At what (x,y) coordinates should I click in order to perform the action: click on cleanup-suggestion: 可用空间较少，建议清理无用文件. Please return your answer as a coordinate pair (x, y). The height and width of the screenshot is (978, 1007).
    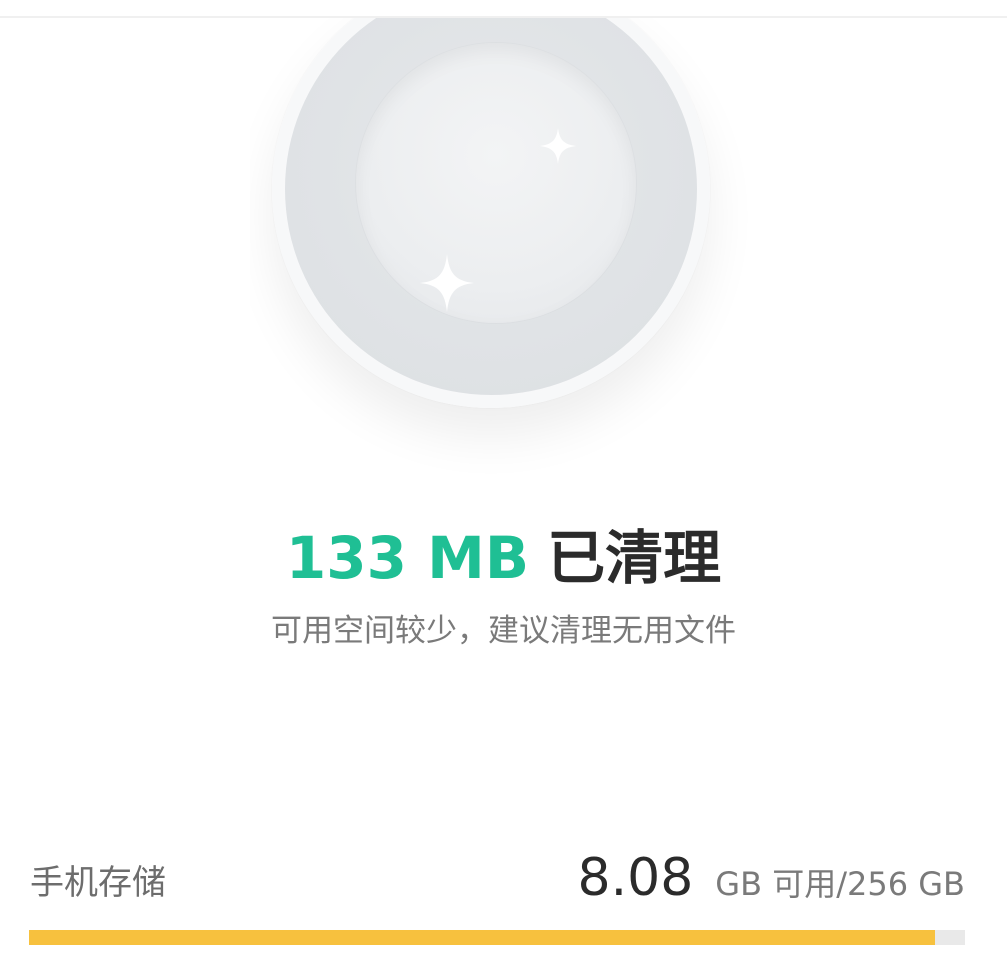
    Looking at the image, I should click on (503, 631).